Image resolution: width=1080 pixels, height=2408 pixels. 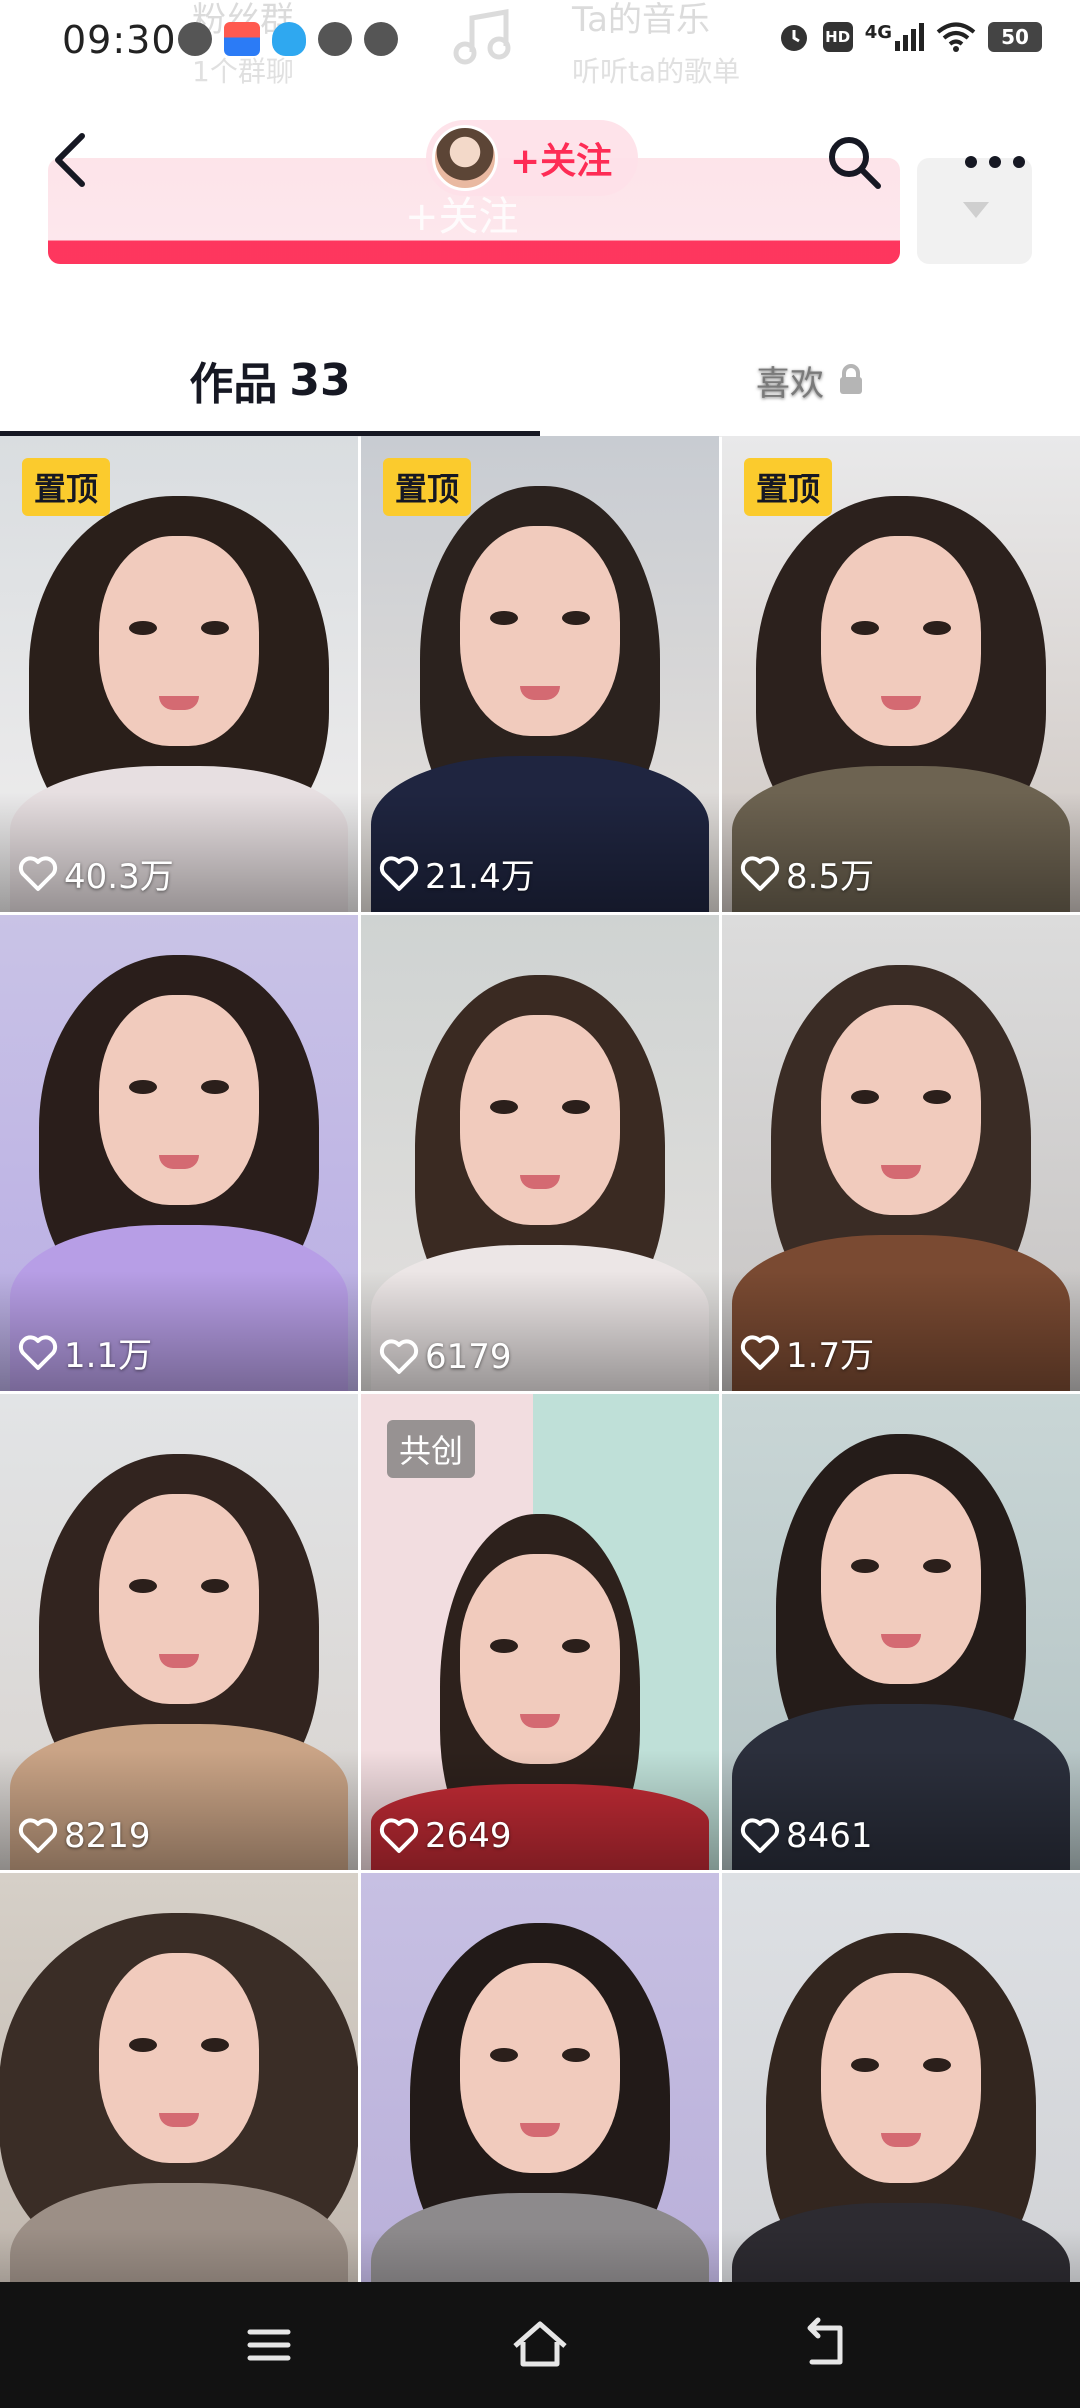 What do you see at coordinates (179, 1632) in the screenshot?
I see `video-thumbnail: 8219` at bounding box center [179, 1632].